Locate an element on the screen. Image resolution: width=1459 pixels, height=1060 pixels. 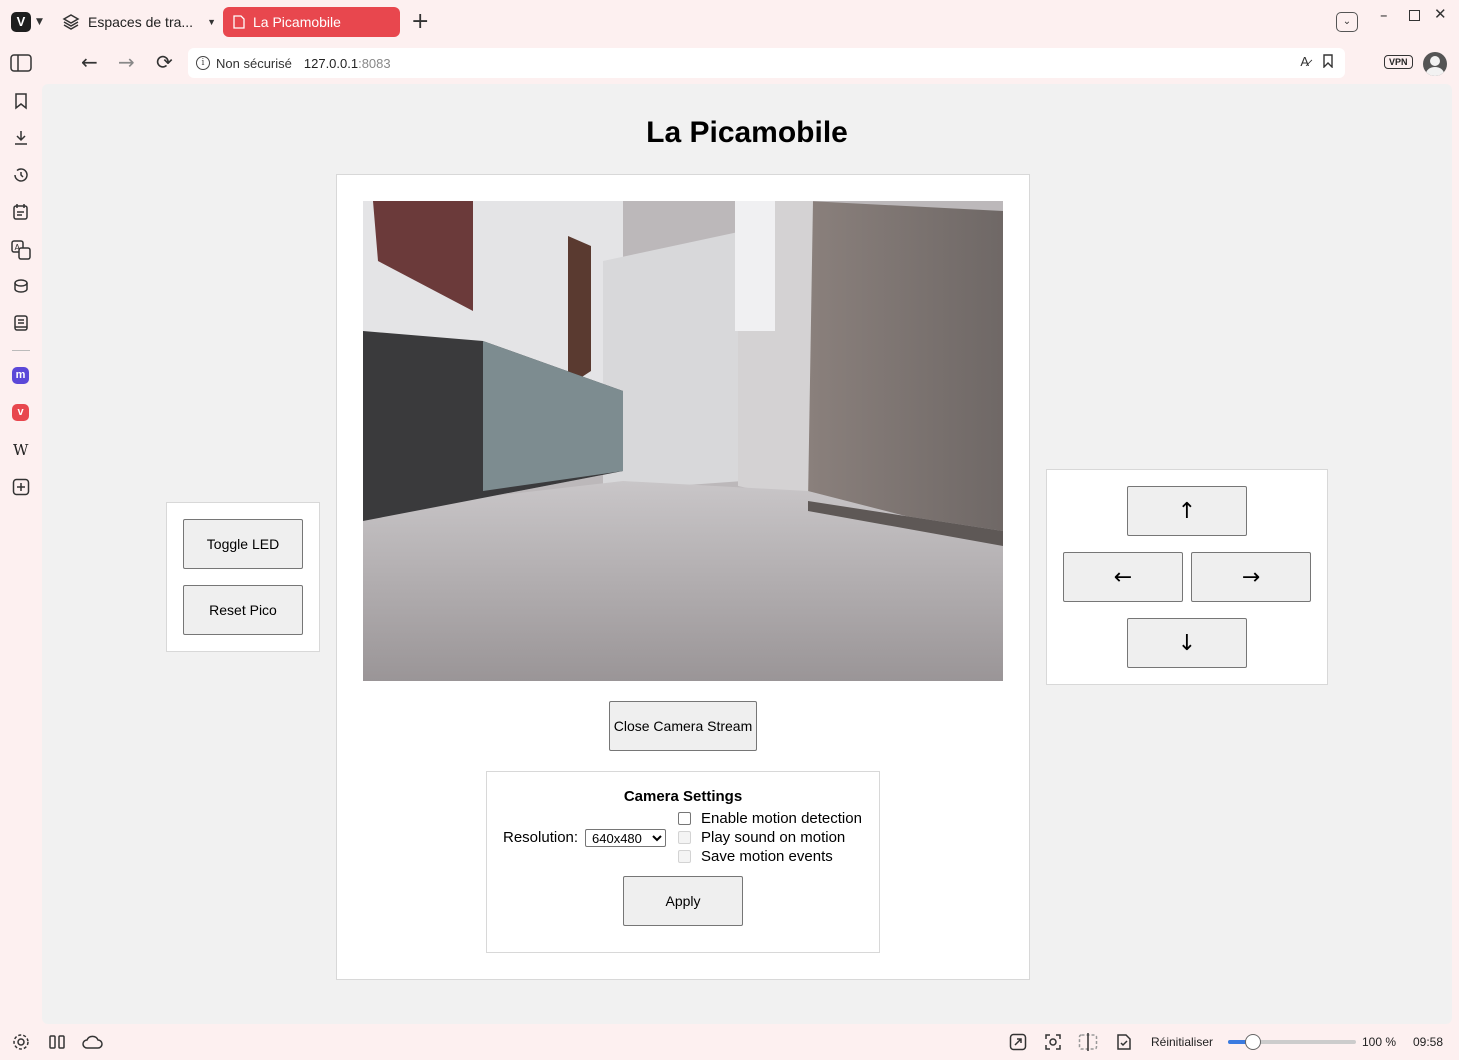
apply-button: Apply is located at coordinates (683, 901).